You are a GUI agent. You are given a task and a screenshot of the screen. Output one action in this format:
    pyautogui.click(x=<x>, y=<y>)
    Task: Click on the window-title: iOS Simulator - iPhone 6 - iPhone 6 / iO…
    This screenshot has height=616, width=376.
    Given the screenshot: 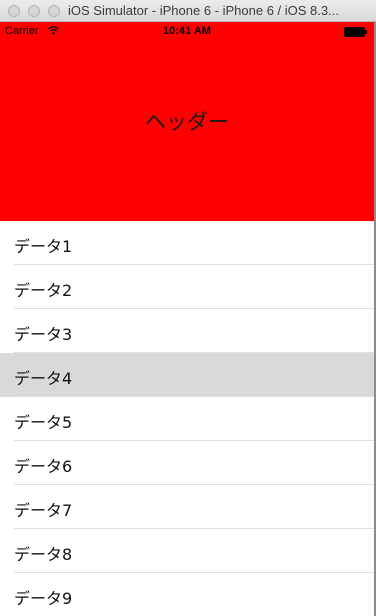 What is the action you would take?
    pyautogui.click(x=203, y=10)
    